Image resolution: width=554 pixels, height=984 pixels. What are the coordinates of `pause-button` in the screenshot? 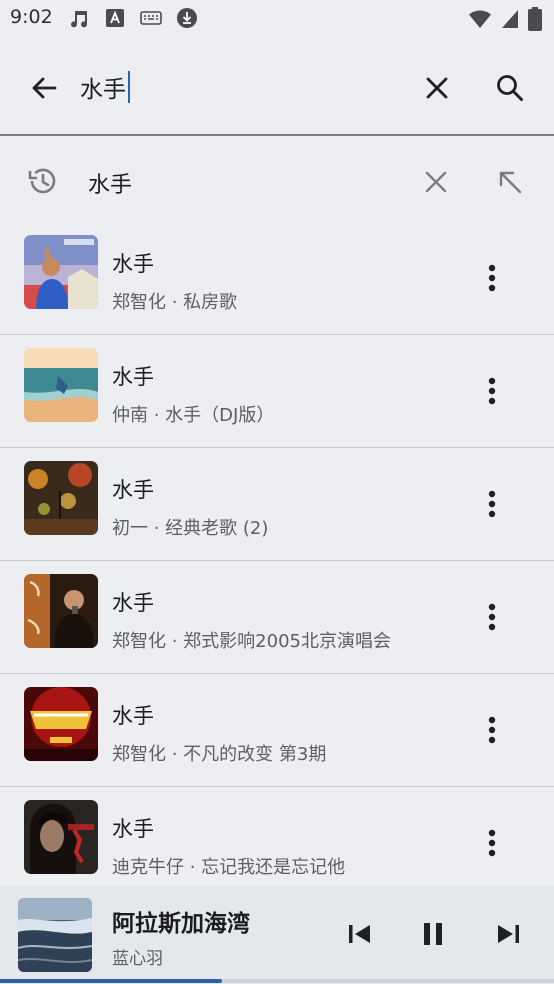 It's located at (433, 934).